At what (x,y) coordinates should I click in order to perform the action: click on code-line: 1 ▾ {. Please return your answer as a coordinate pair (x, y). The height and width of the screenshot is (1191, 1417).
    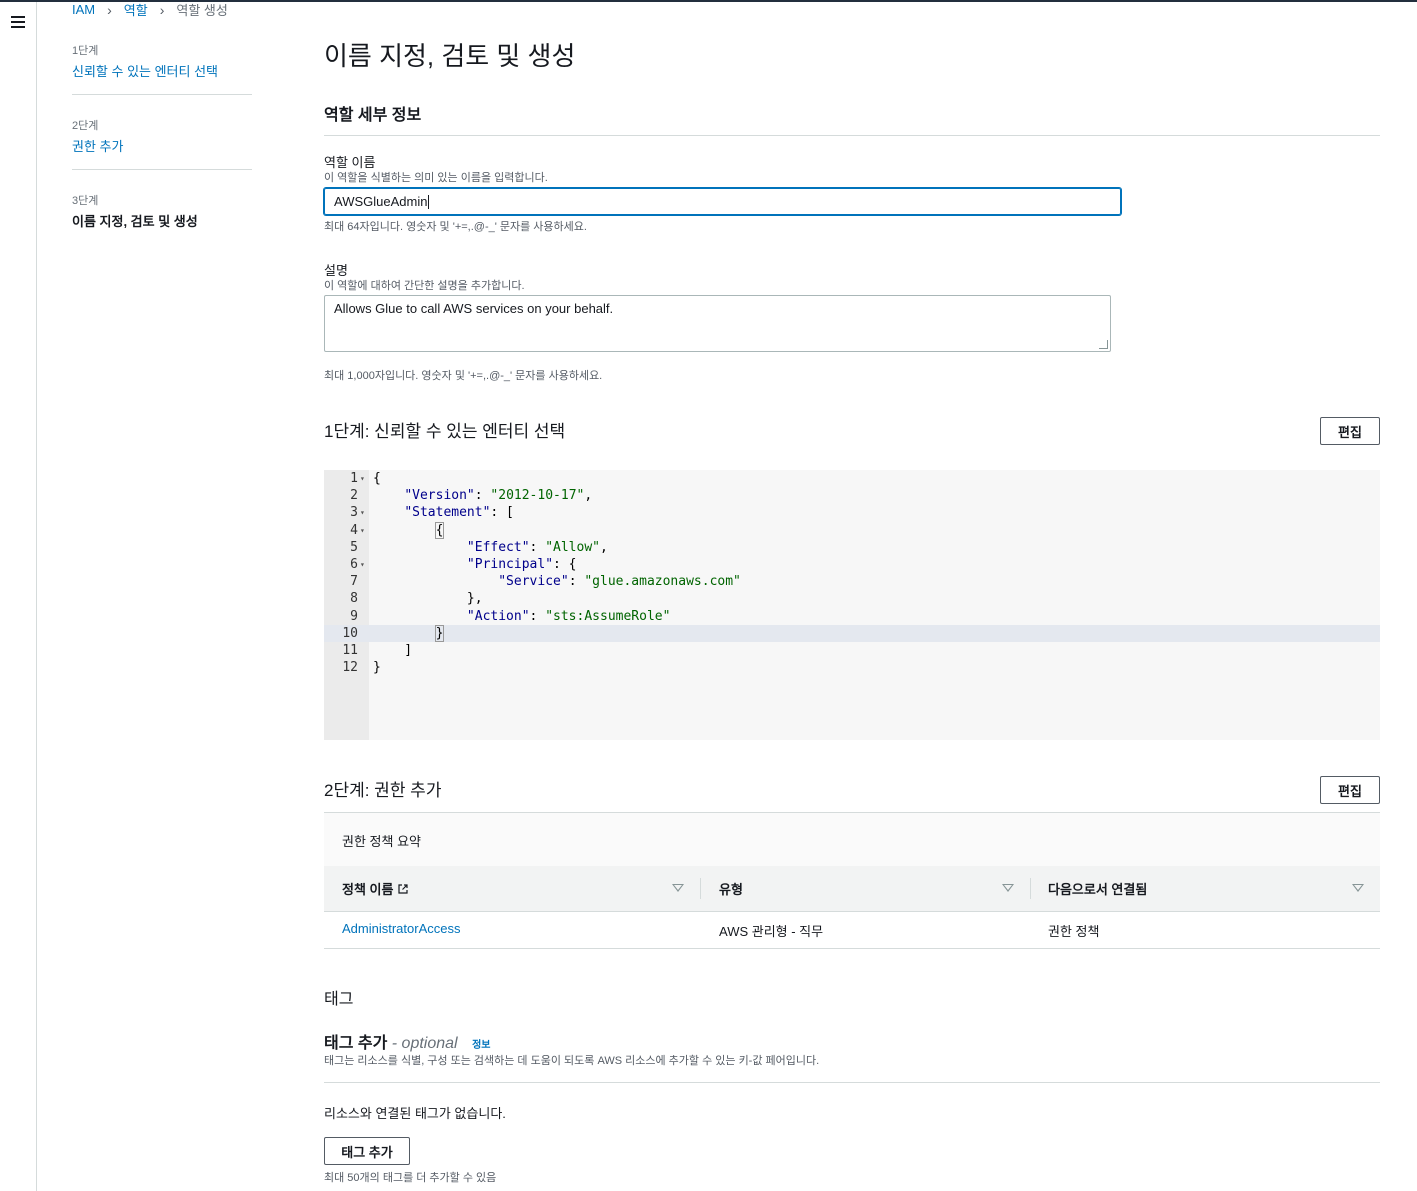
    Looking at the image, I should click on (852, 478).